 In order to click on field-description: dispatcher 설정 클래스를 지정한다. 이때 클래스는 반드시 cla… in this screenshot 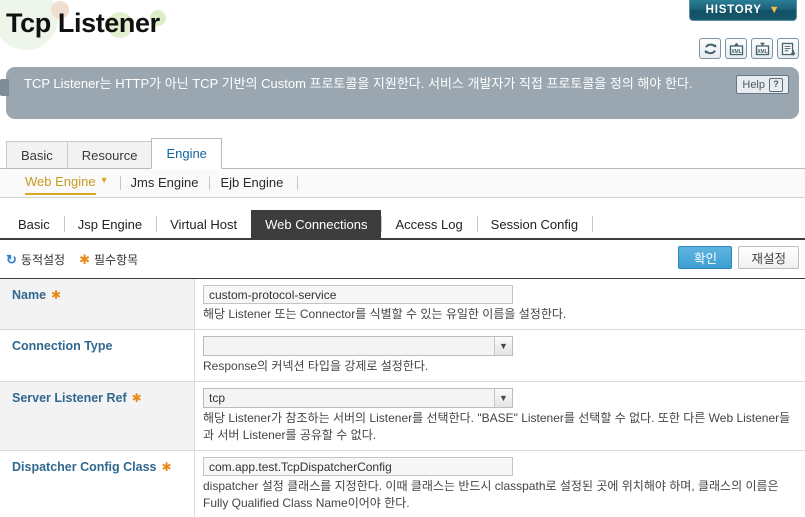, I will do `click(491, 494)`.